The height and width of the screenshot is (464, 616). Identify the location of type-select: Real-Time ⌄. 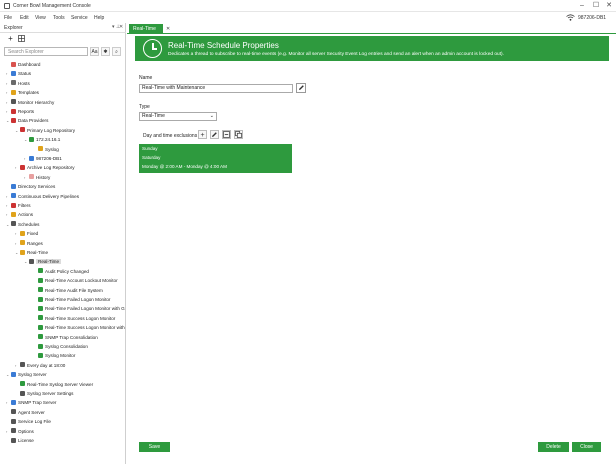
(178, 116).